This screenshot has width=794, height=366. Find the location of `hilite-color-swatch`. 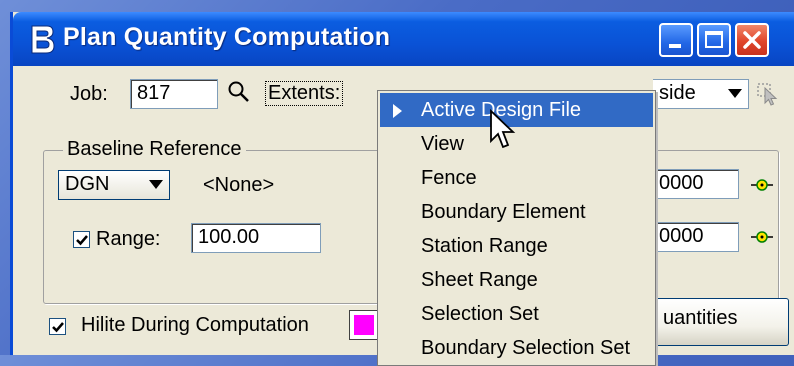

hilite-color-swatch is located at coordinates (364, 325).